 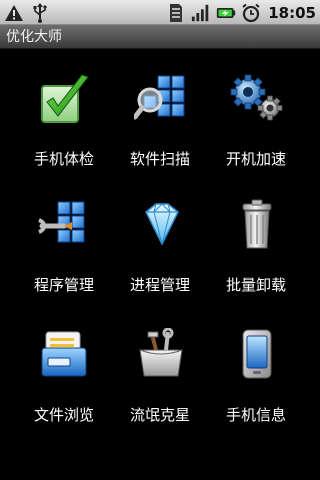 I want to click on tile-label: 手机体检, so click(x=63, y=159).